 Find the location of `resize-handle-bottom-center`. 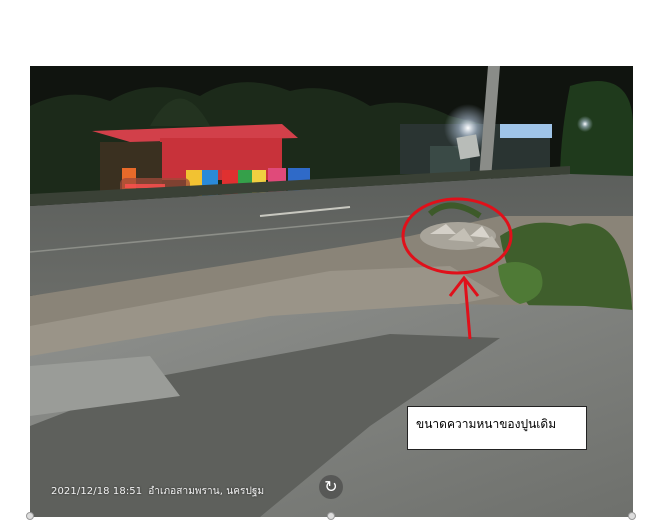

resize-handle-bottom-center is located at coordinates (331, 516).